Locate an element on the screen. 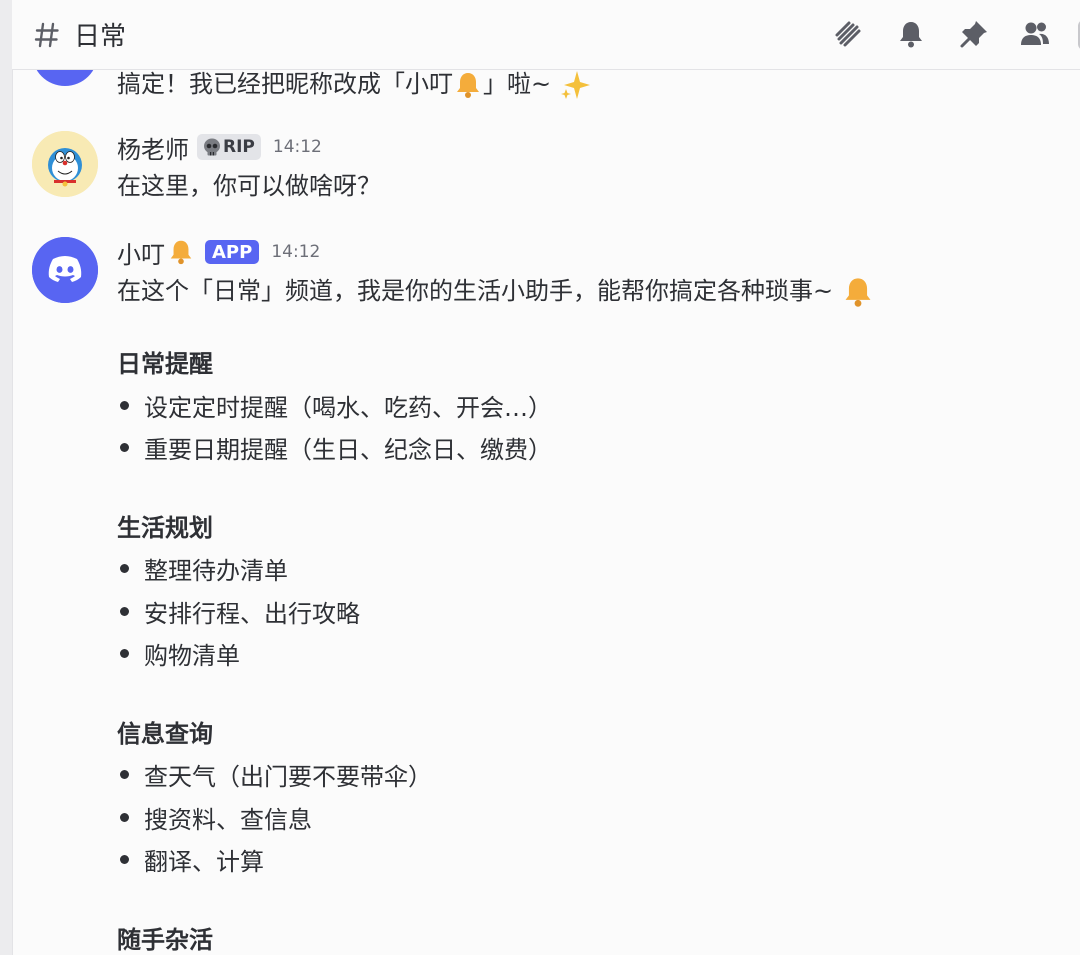 The image size is (1080, 955). list-item: 搜资料、查信息 is located at coordinates (214, 817).